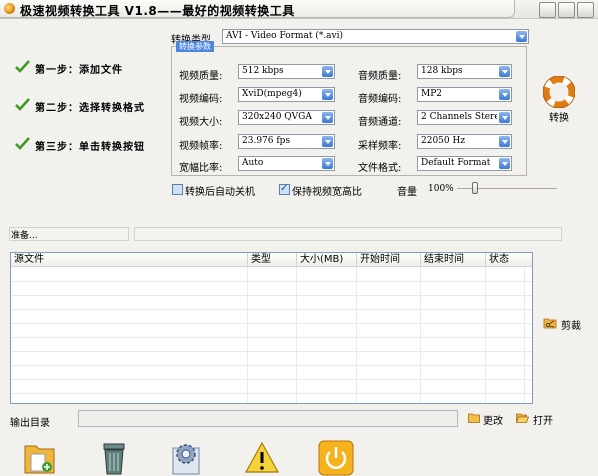 This screenshot has width=598, height=476. Describe the element at coordinates (380, 76) in the screenshot. I see `audio-quality-label: 音频质量:` at that location.